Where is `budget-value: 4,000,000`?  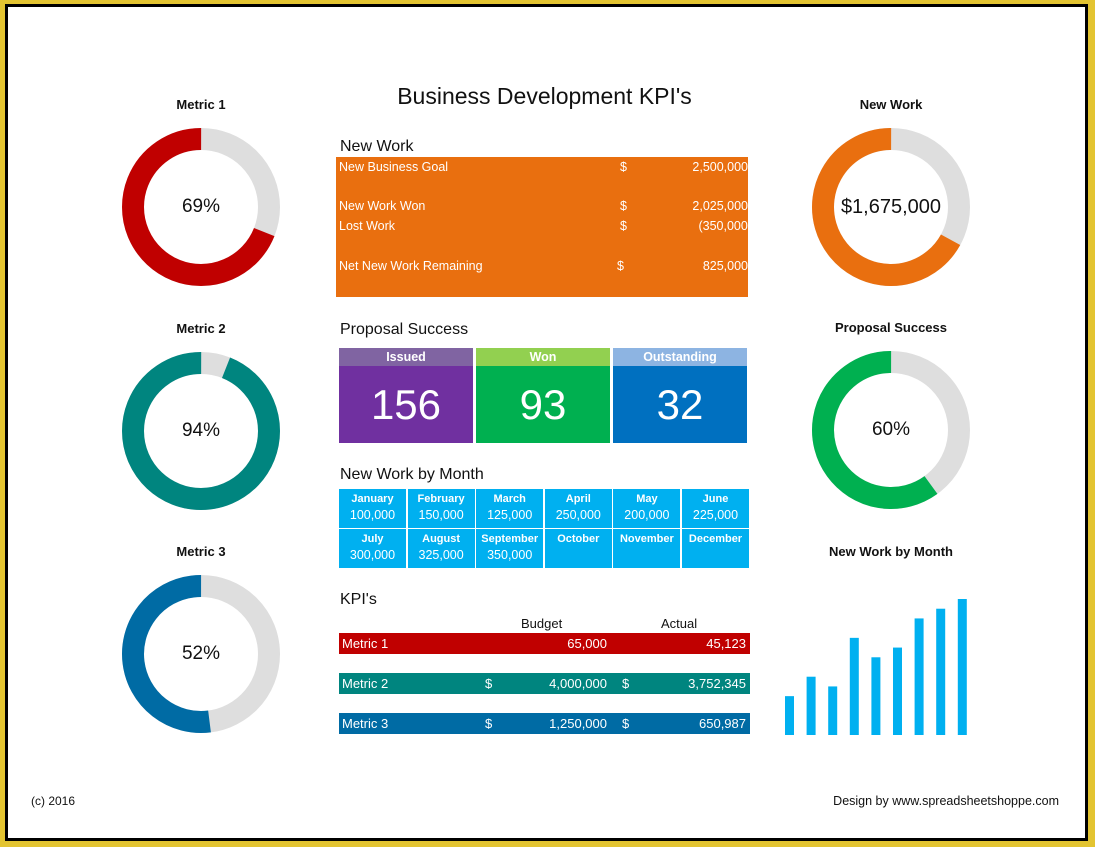
budget-value: 4,000,000 is located at coordinates (578, 683).